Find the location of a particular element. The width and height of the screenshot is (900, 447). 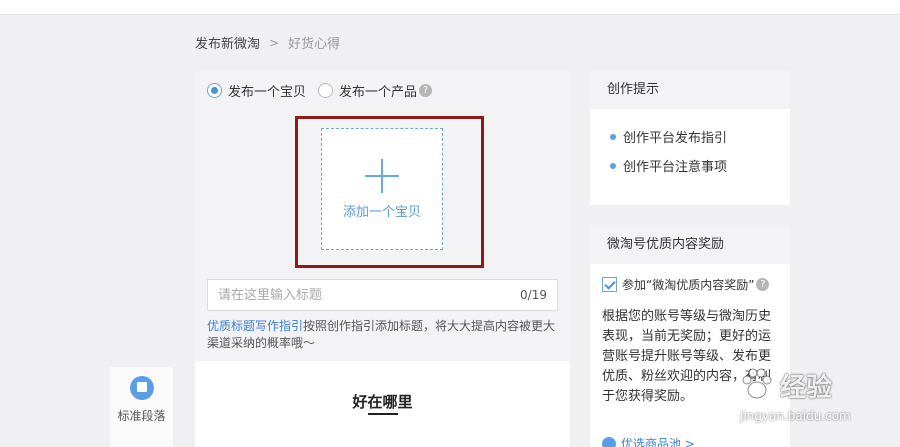

title-guide-link: 优质标题写作指引 is located at coordinates (255, 326).